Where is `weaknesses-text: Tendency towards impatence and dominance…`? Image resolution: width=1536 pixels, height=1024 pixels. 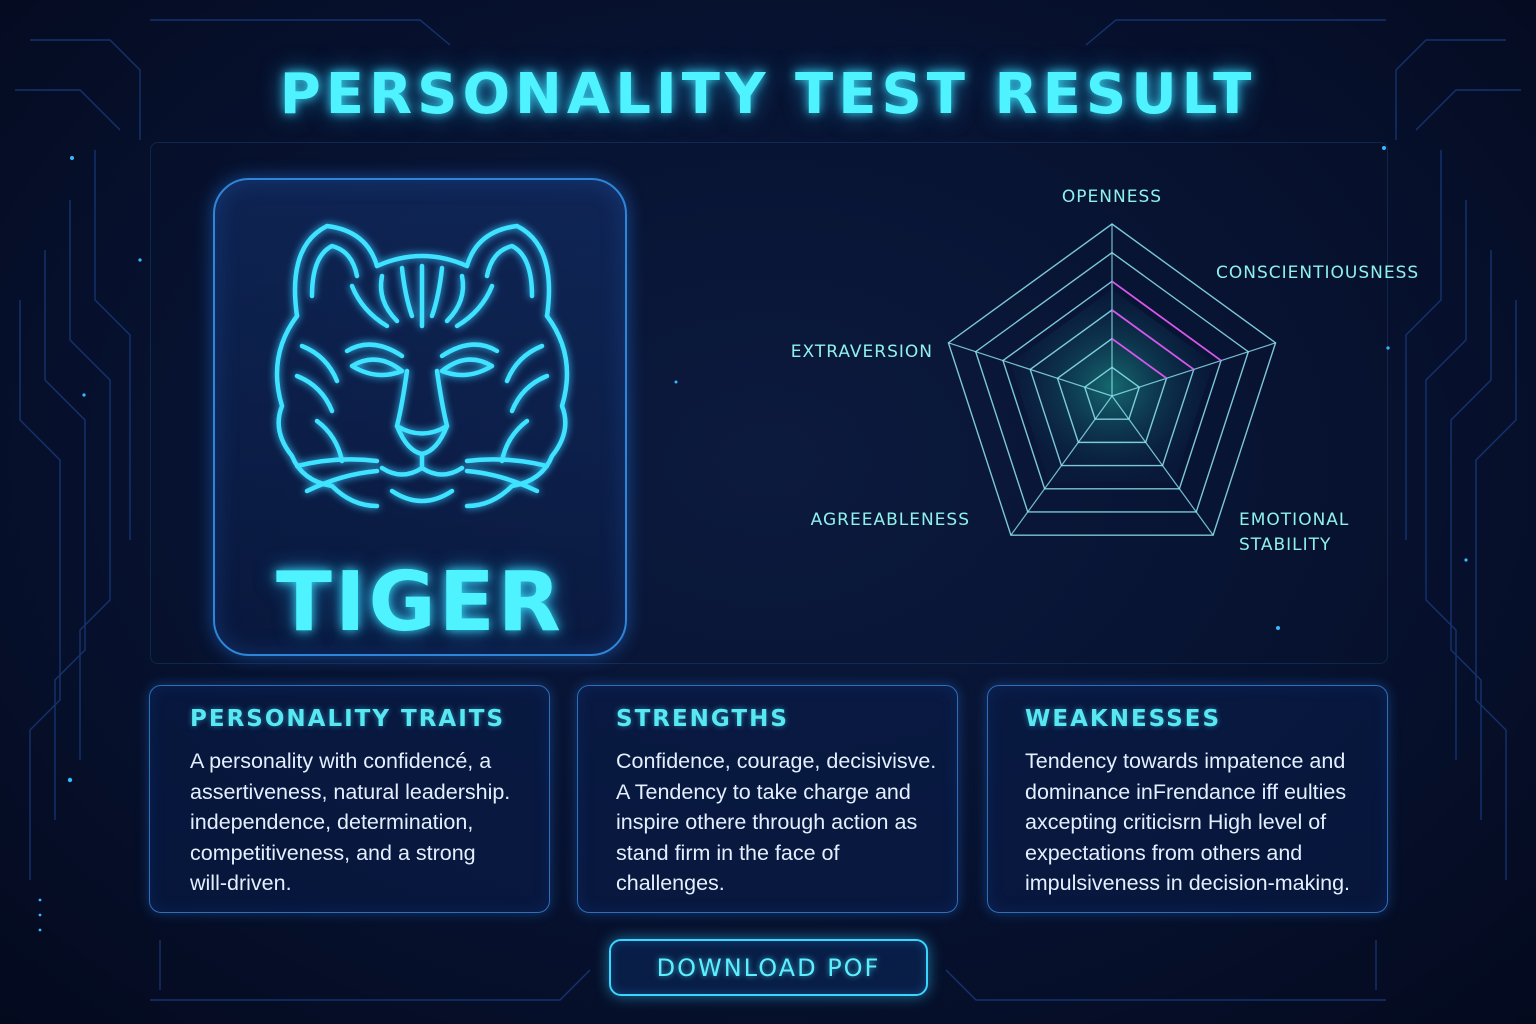
weaknesses-text: Tendency towards impatence and dominance… is located at coordinates (1197, 822).